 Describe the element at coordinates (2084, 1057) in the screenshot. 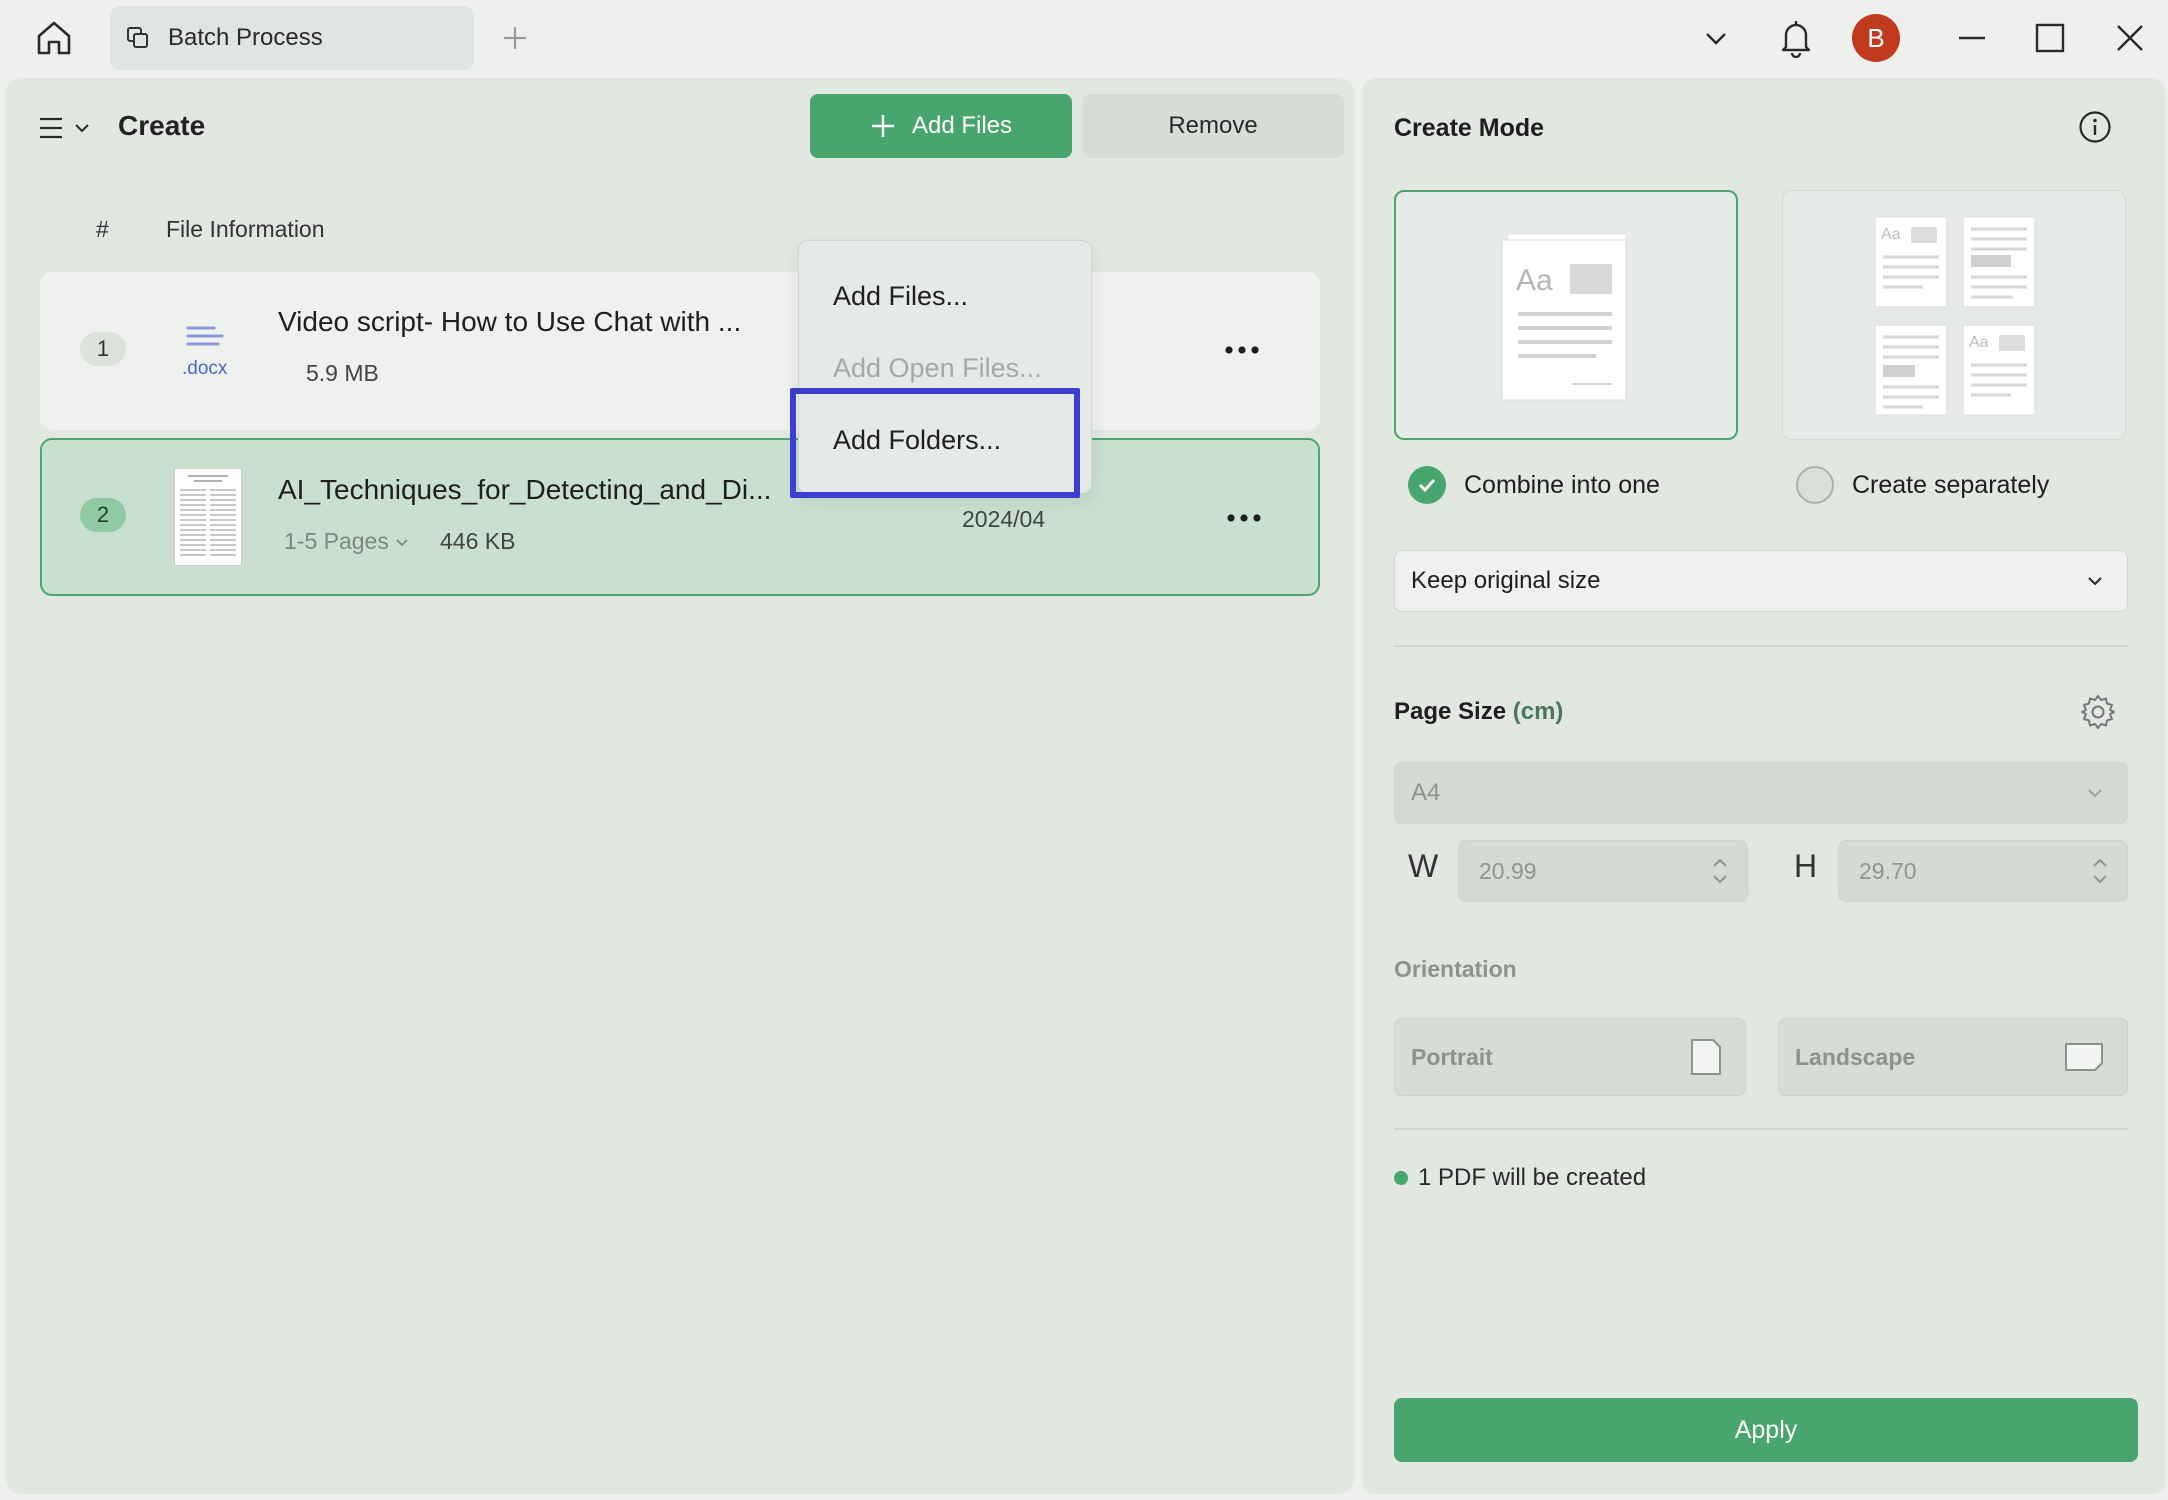

I see `landscape-page-icon` at that location.